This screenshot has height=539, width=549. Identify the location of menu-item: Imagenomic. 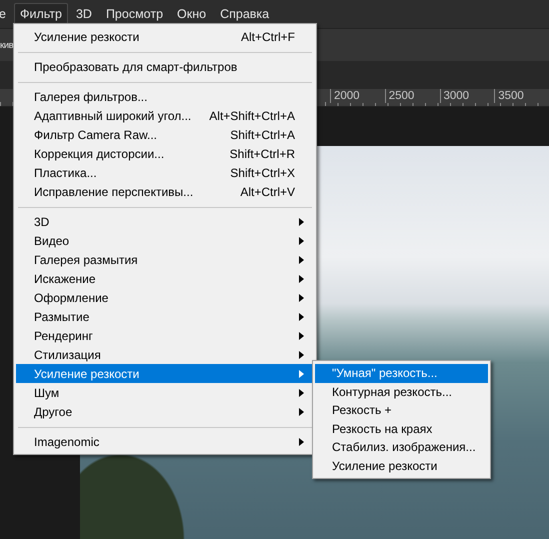
(165, 441).